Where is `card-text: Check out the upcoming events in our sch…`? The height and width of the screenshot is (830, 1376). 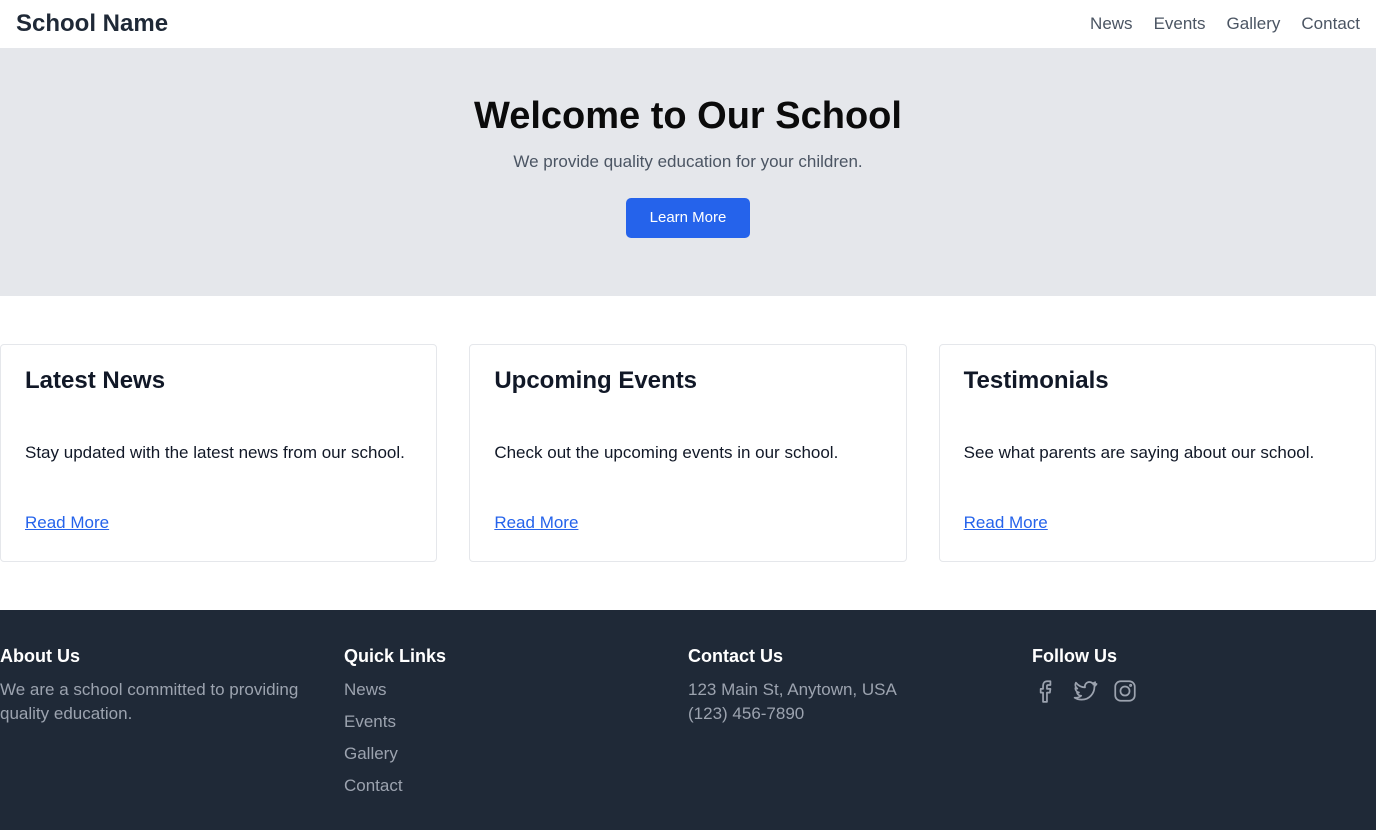
card-text: Check out the upcoming events in our sch… is located at coordinates (666, 452).